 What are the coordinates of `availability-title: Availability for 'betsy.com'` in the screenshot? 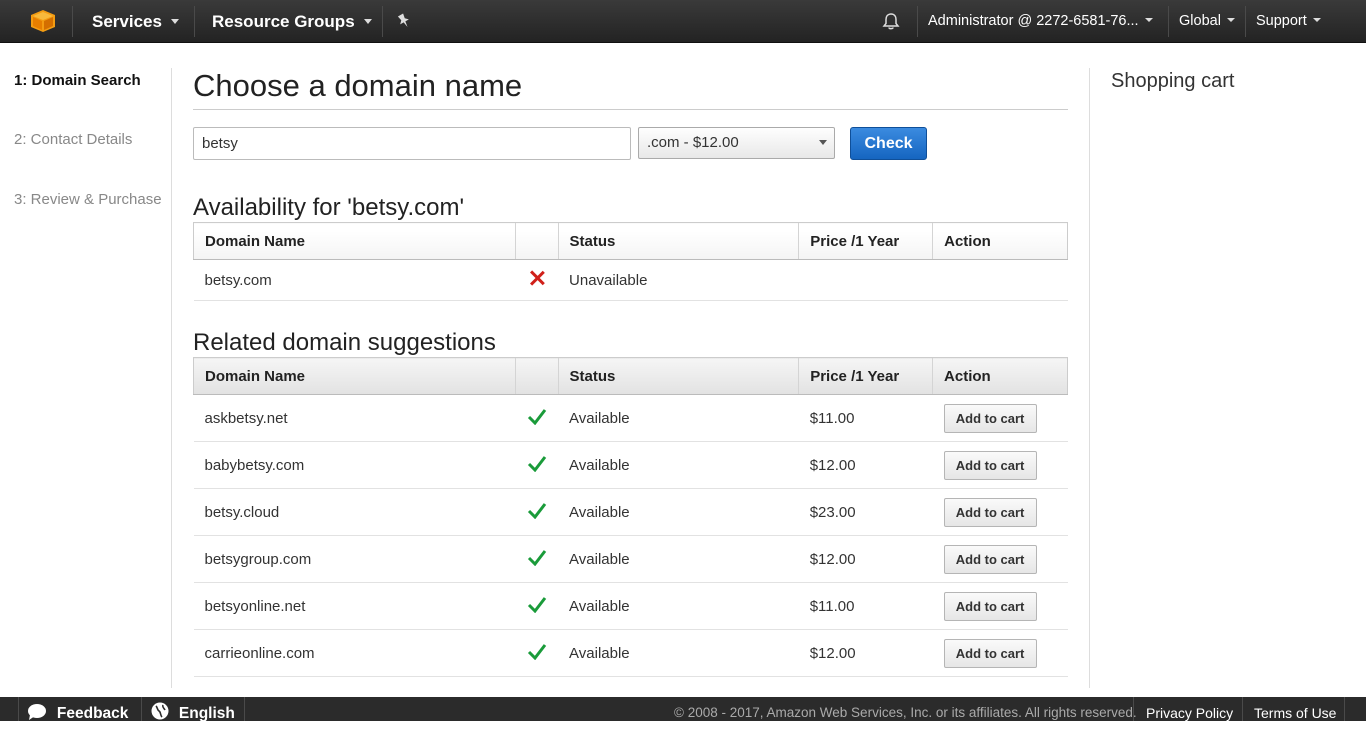 It's located at (329, 207).